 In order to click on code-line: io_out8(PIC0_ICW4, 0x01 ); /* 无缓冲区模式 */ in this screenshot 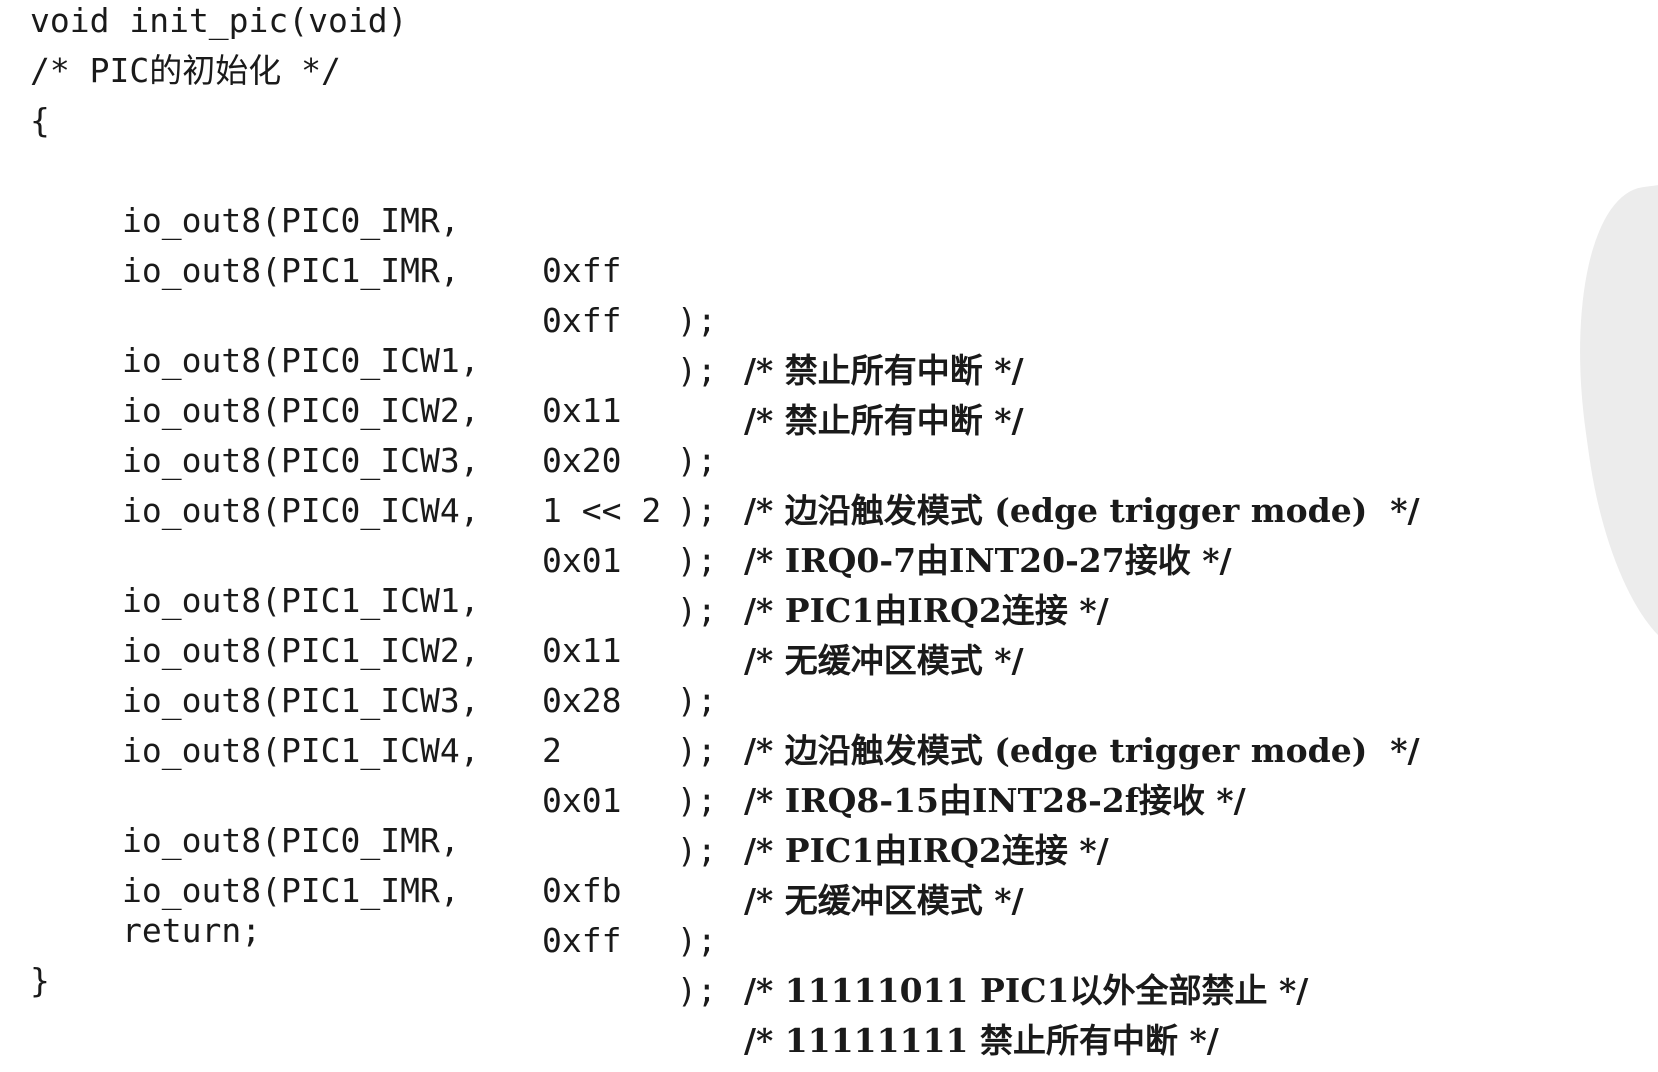, I will do `click(573, 558)`.